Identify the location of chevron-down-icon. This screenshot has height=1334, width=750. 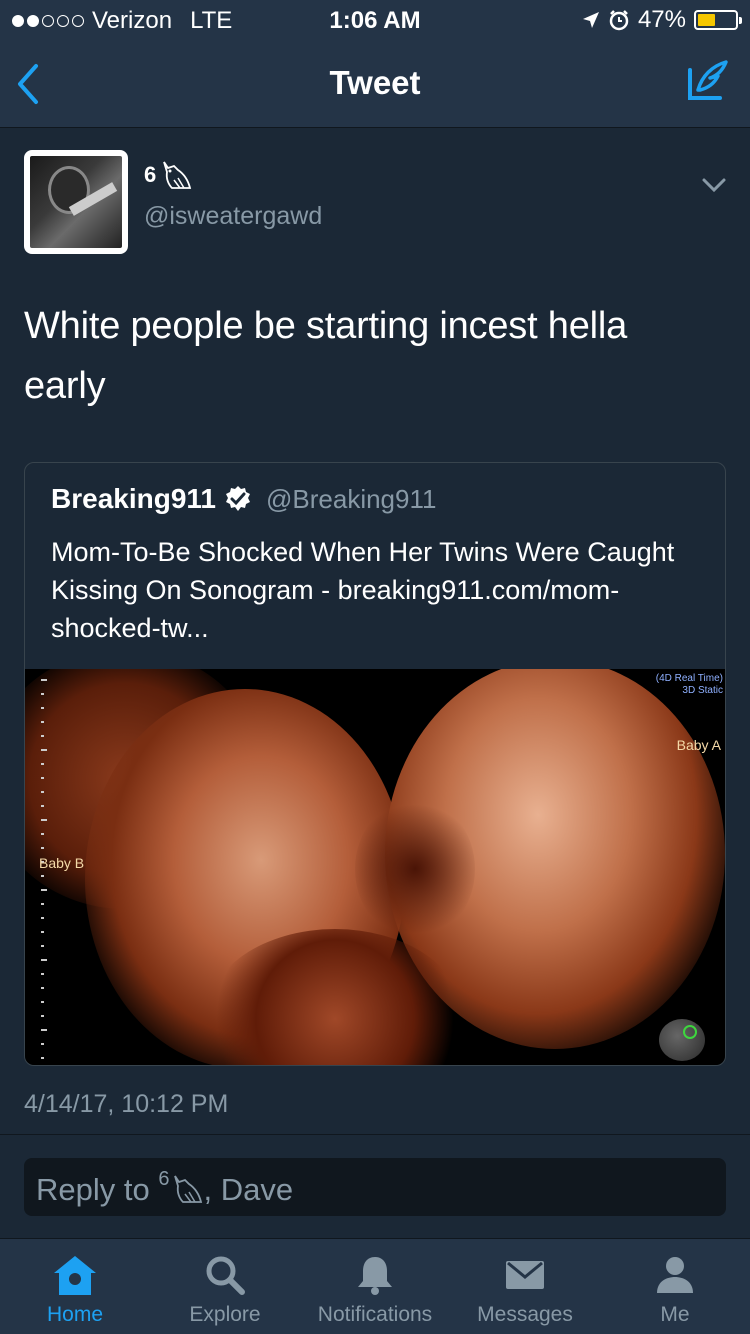
(714, 185).